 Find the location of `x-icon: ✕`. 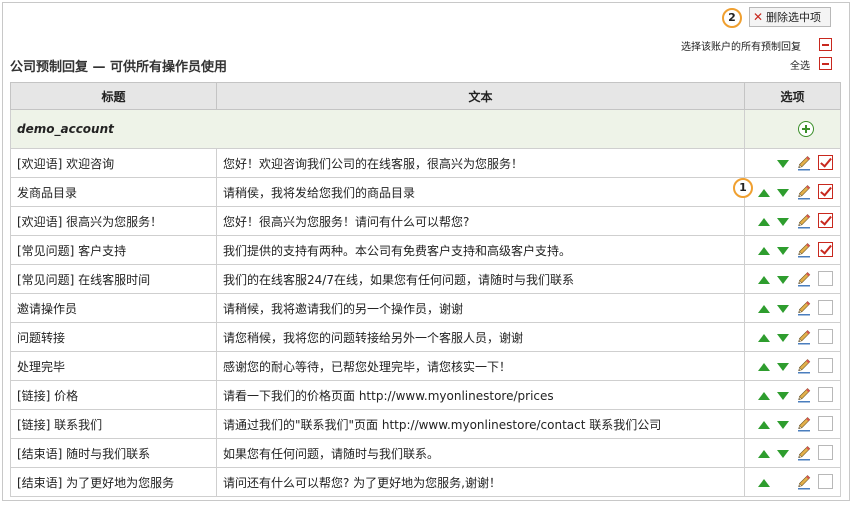

x-icon: ✕ is located at coordinates (758, 17).